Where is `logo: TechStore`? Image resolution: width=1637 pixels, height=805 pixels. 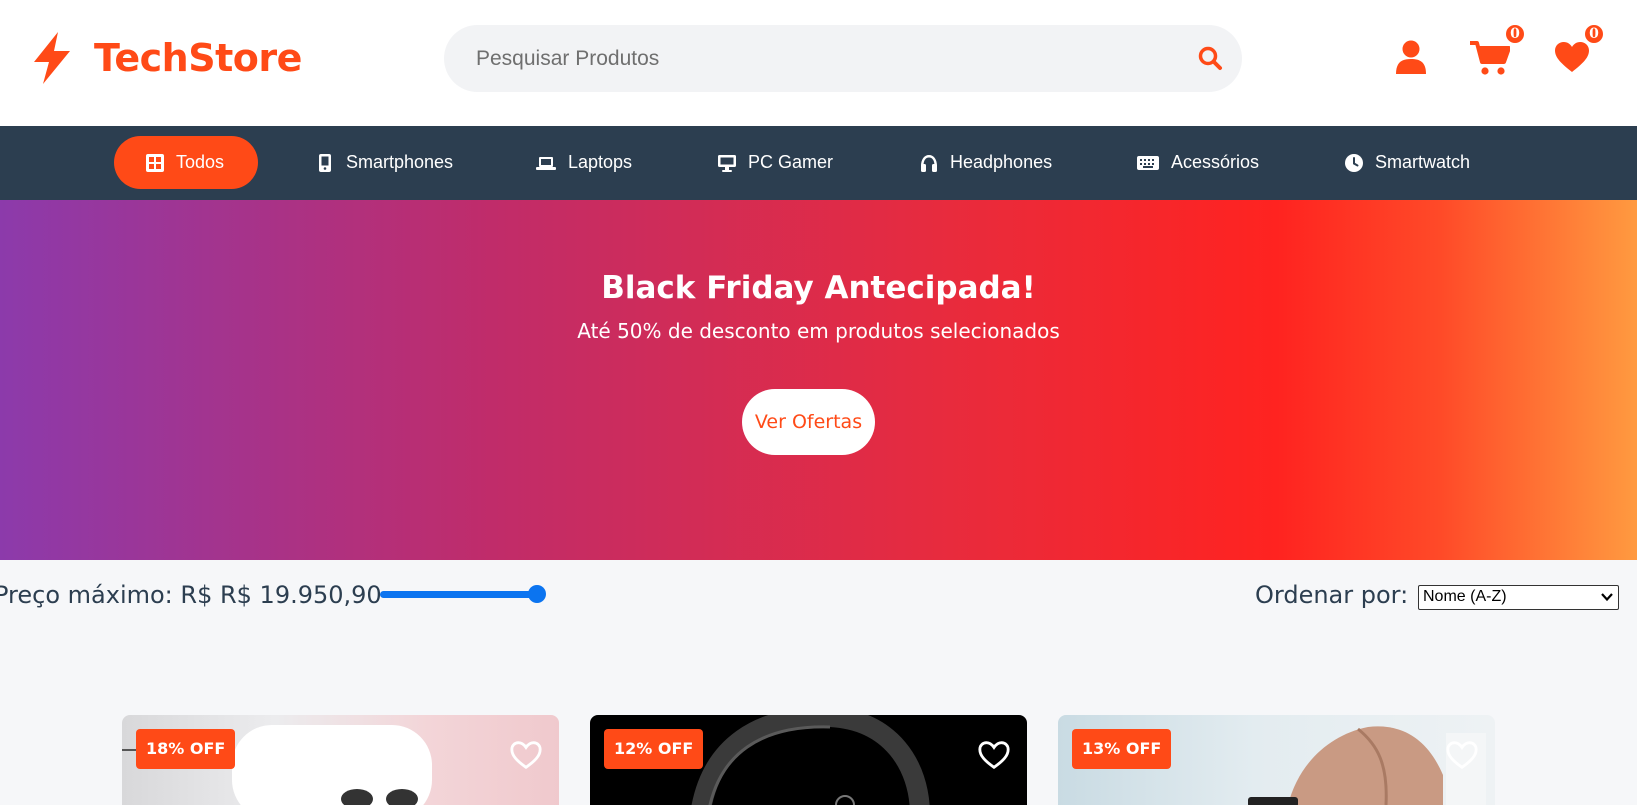 logo: TechStore is located at coordinates (166, 58).